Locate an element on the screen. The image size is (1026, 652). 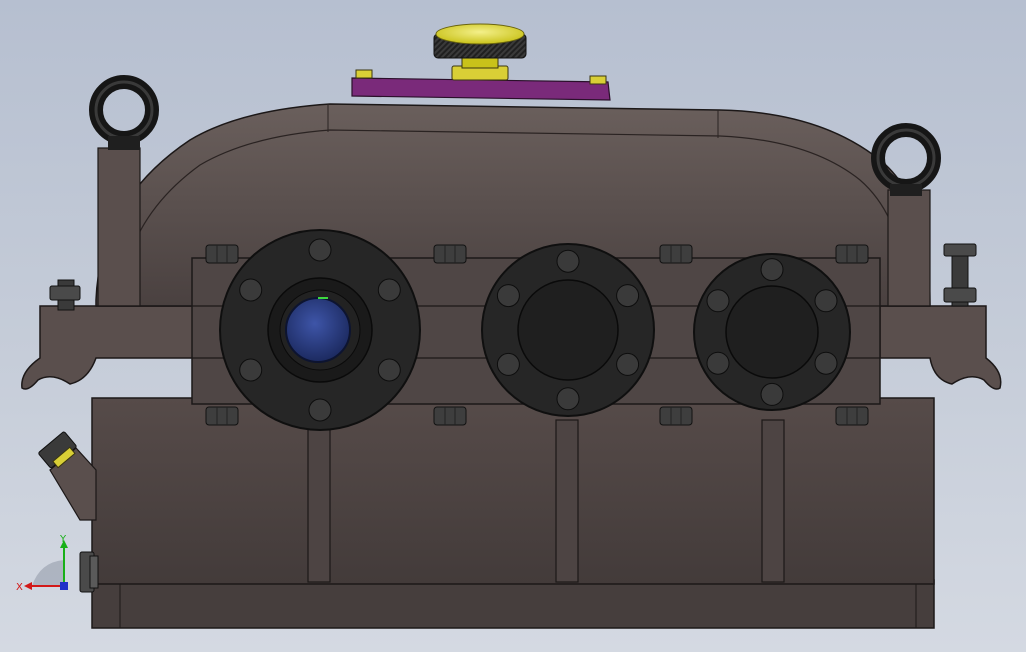
drain-plug-icon is located at coordinates (89, 572).